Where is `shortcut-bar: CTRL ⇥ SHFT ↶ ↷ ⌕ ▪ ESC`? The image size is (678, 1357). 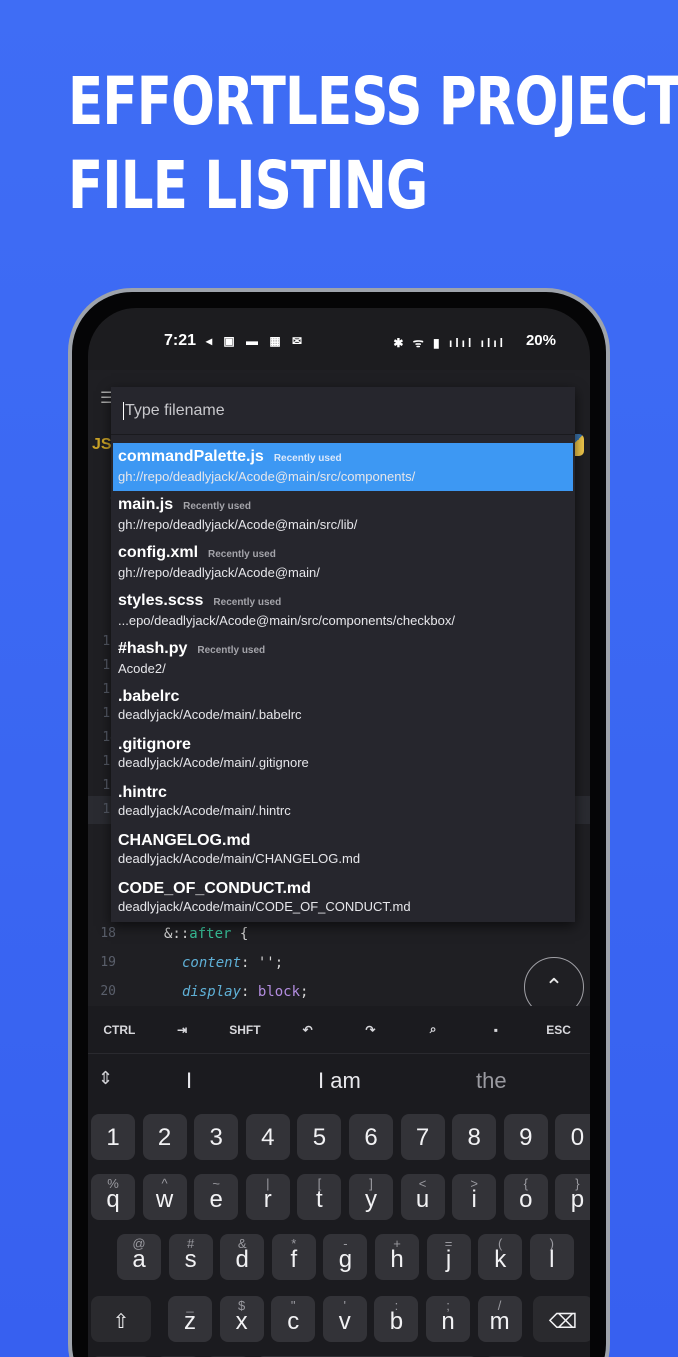
shortcut-bar: CTRL ⇥ SHFT ↶ ↷ ⌕ ▪ ESC is located at coordinates (339, 1030).